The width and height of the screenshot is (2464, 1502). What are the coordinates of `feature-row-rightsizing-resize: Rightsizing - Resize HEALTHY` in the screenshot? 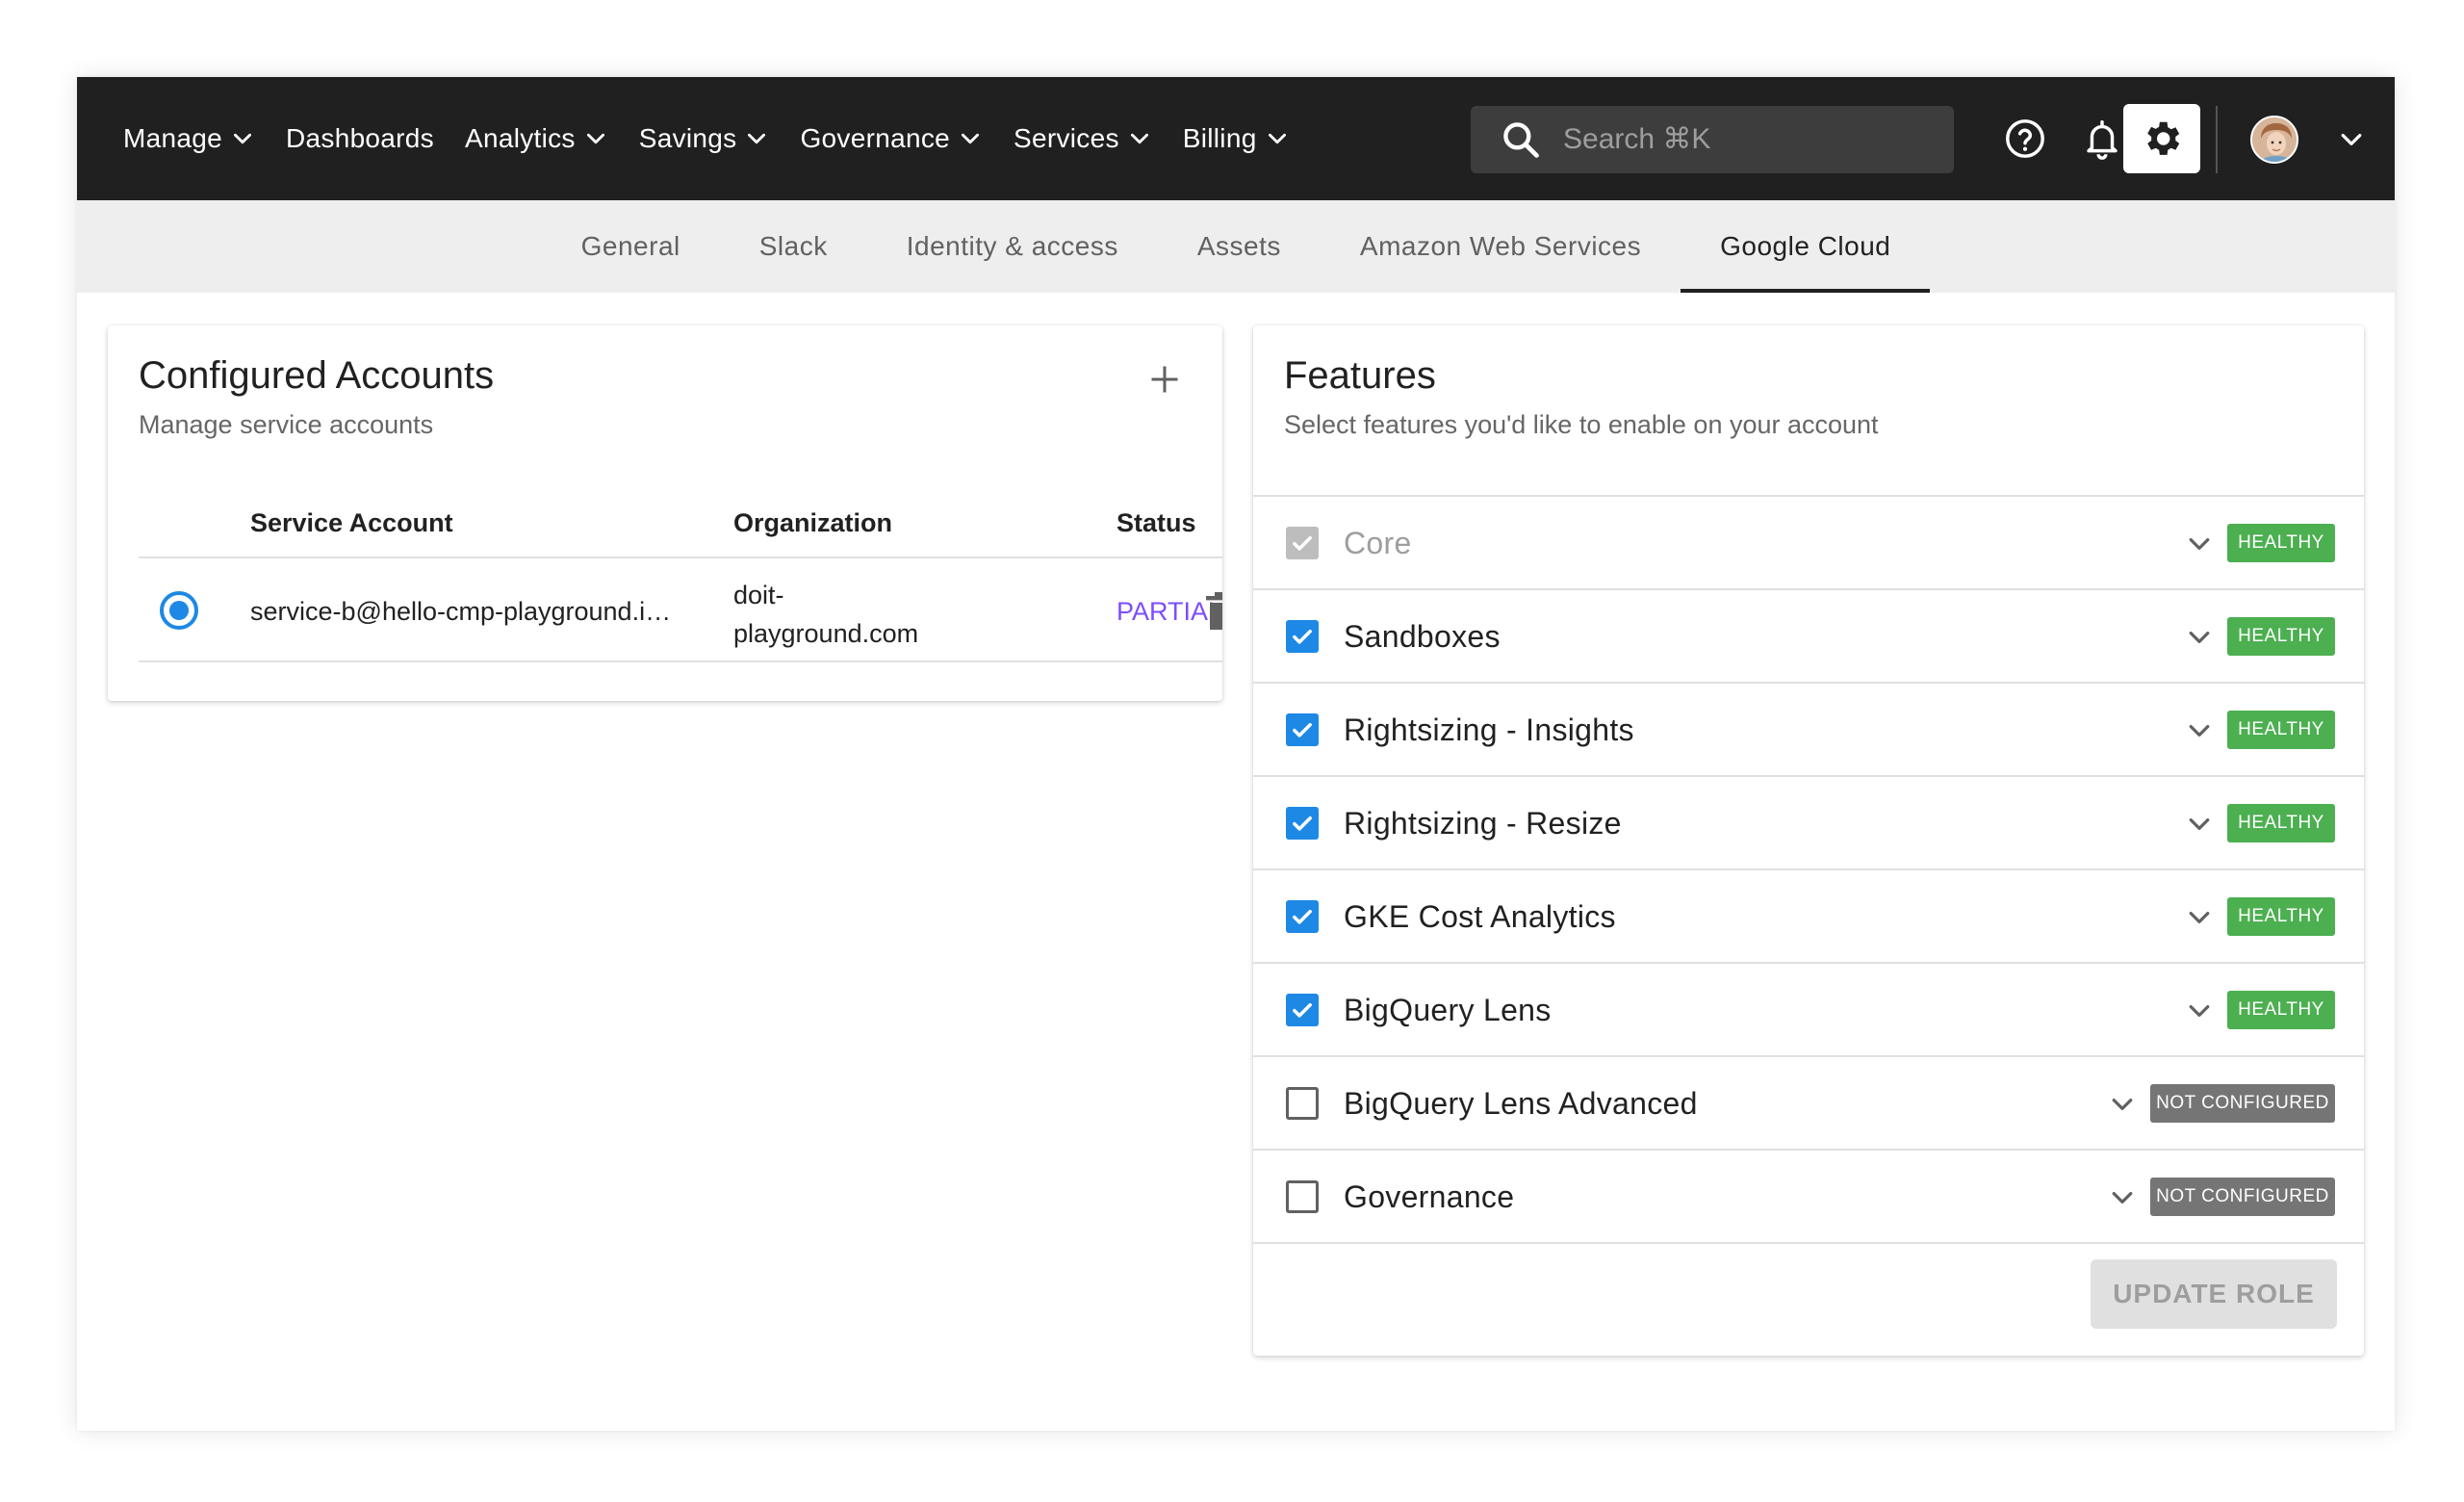 It's located at (1808, 824).